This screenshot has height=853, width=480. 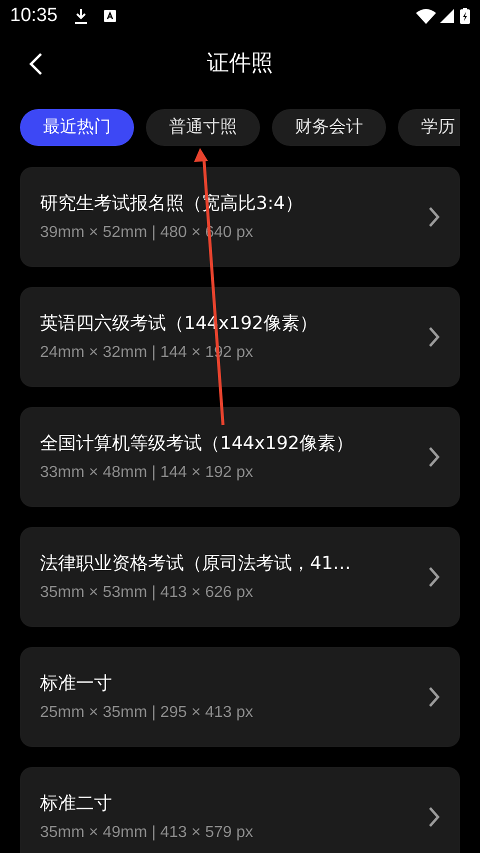 What do you see at coordinates (447, 16) in the screenshot?
I see `signal-icon` at bounding box center [447, 16].